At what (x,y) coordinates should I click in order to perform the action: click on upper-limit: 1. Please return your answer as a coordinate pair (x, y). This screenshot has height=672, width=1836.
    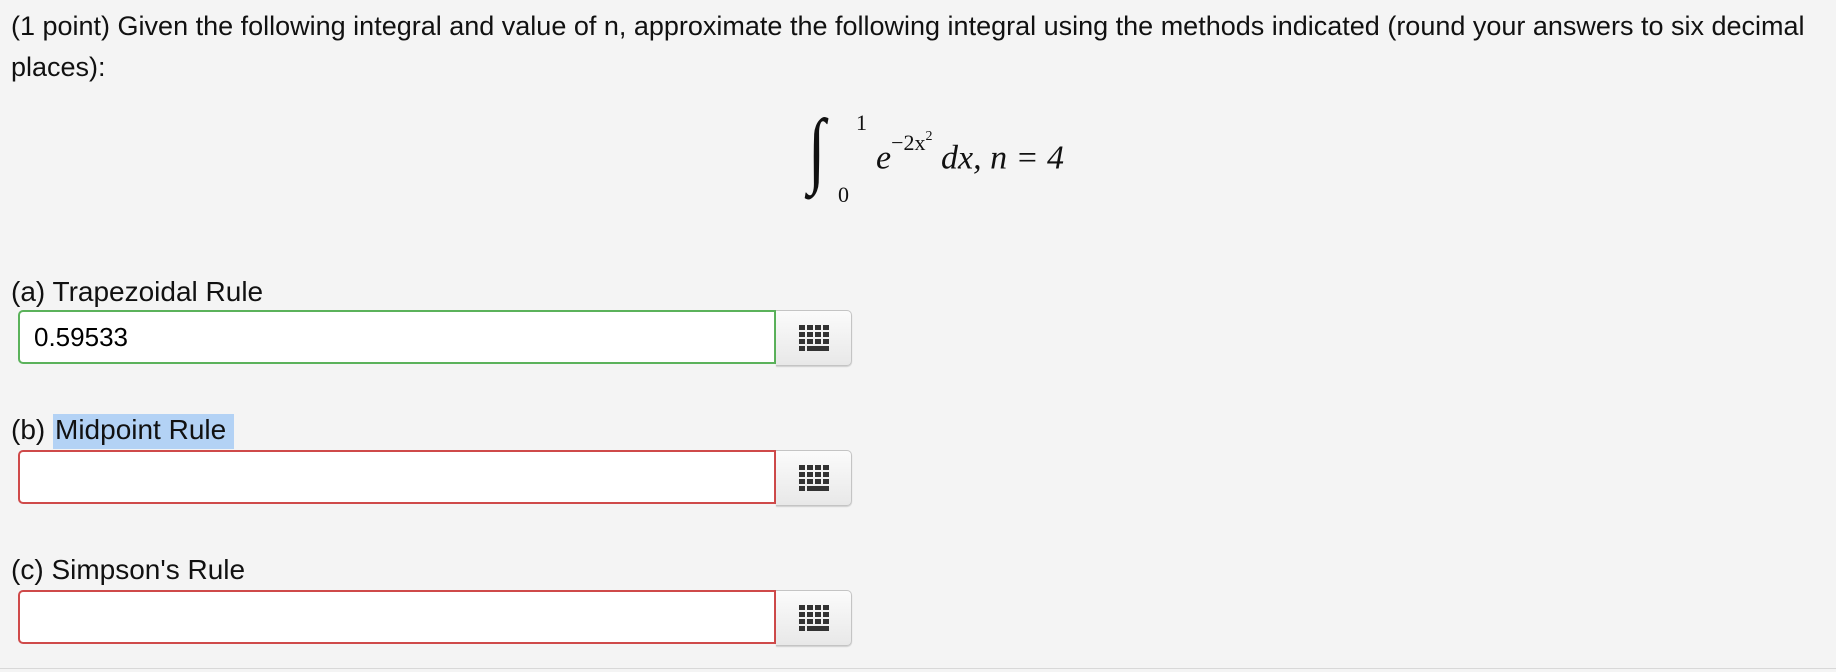
    Looking at the image, I should click on (861, 122).